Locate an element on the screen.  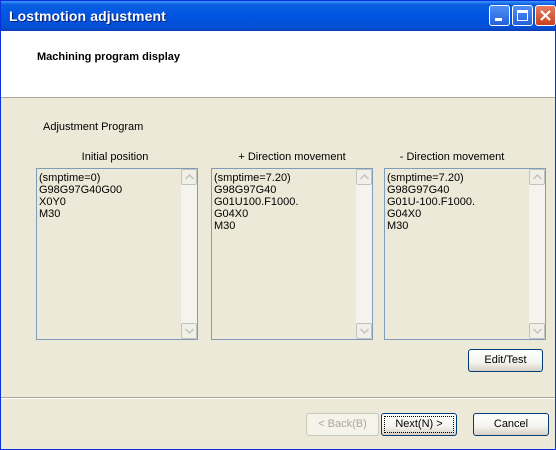
maximize-icon is located at coordinates (522, 15).